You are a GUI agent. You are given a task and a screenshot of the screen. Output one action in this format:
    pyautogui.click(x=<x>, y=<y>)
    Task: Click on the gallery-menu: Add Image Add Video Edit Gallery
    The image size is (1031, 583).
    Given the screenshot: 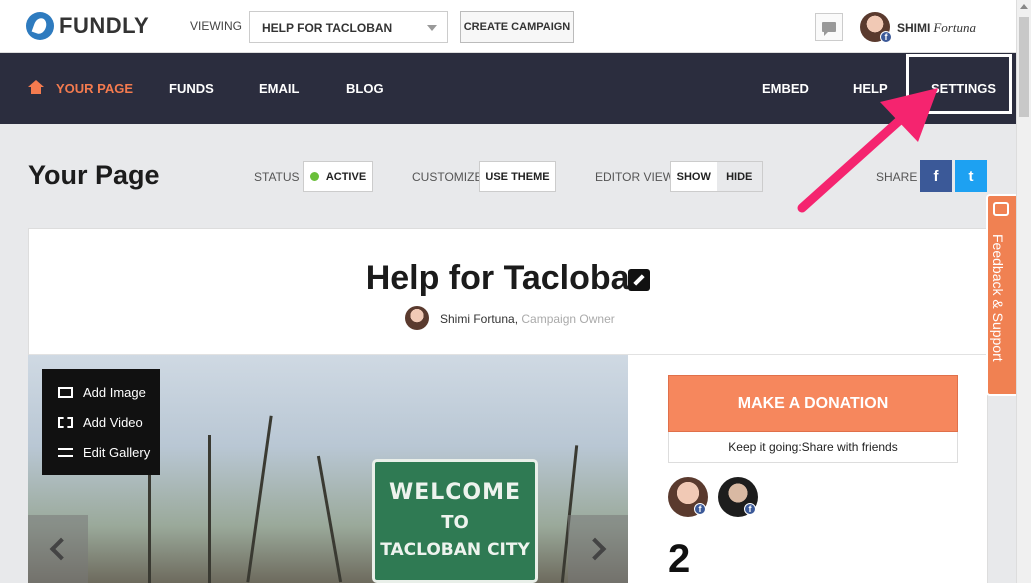 What is the action you would take?
    pyautogui.click(x=101, y=422)
    